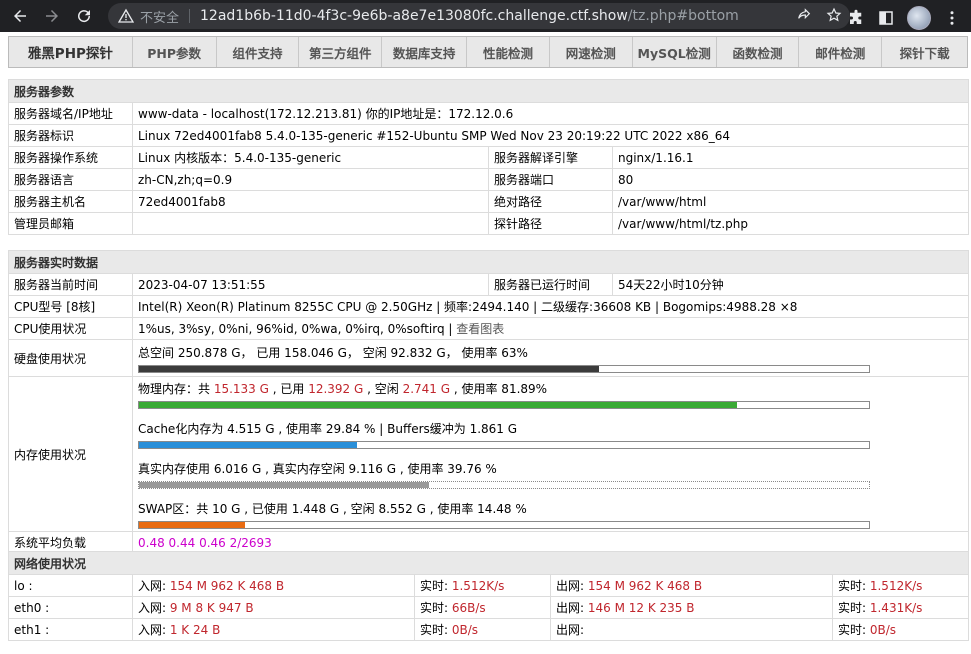 The width and height of the screenshot is (971, 654). I want to click on out-label: 出网:, so click(570, 630).